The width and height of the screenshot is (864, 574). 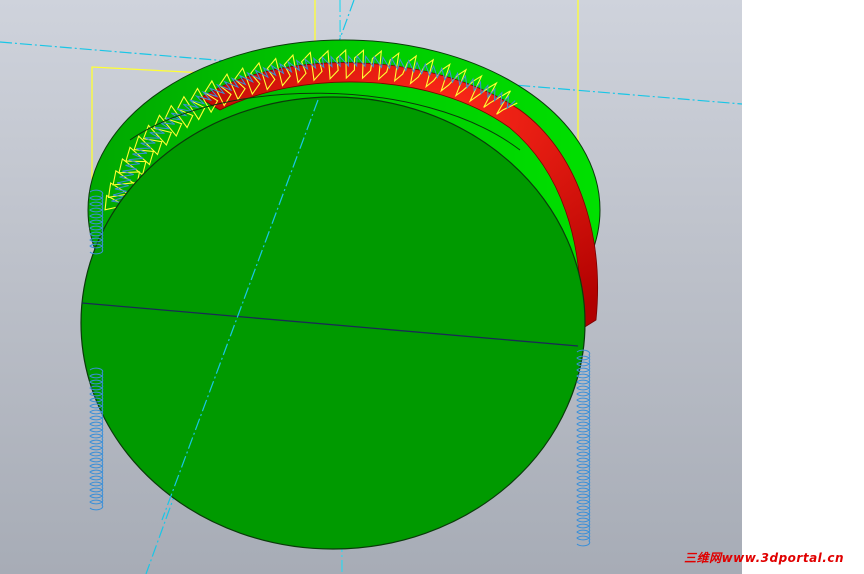 What do you see at coordinates (583, 448) in the screenshot?
I see `helix-right` at bounding box center [583, 448].